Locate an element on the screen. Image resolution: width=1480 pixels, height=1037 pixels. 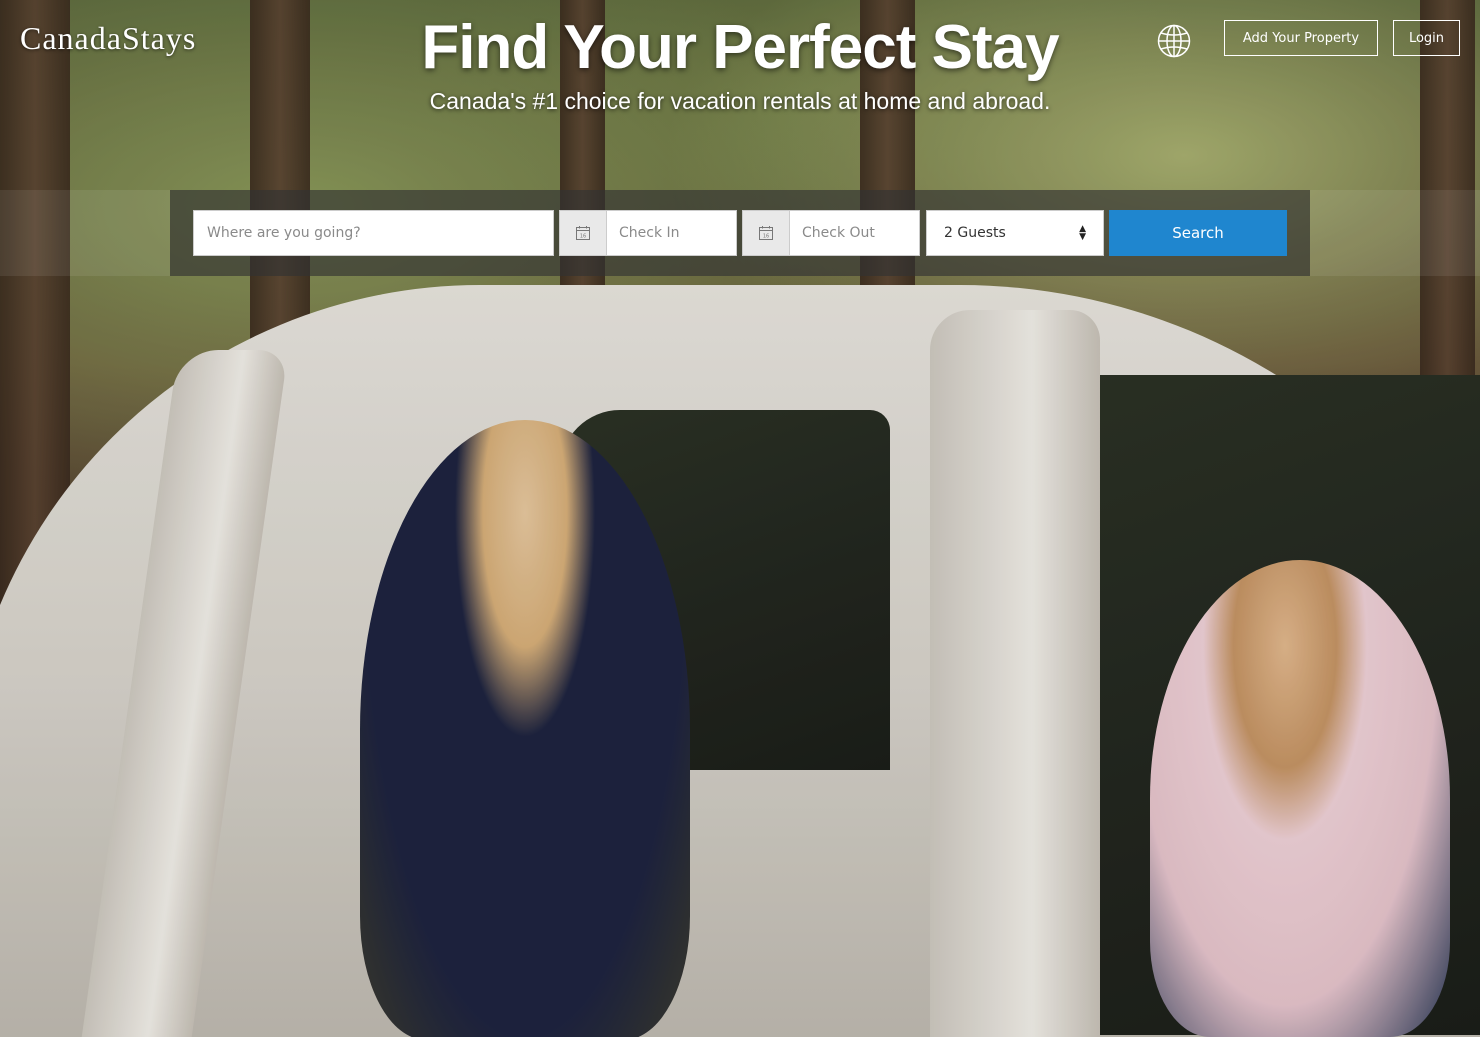
check-in-input is located at coordinates (671, 233).